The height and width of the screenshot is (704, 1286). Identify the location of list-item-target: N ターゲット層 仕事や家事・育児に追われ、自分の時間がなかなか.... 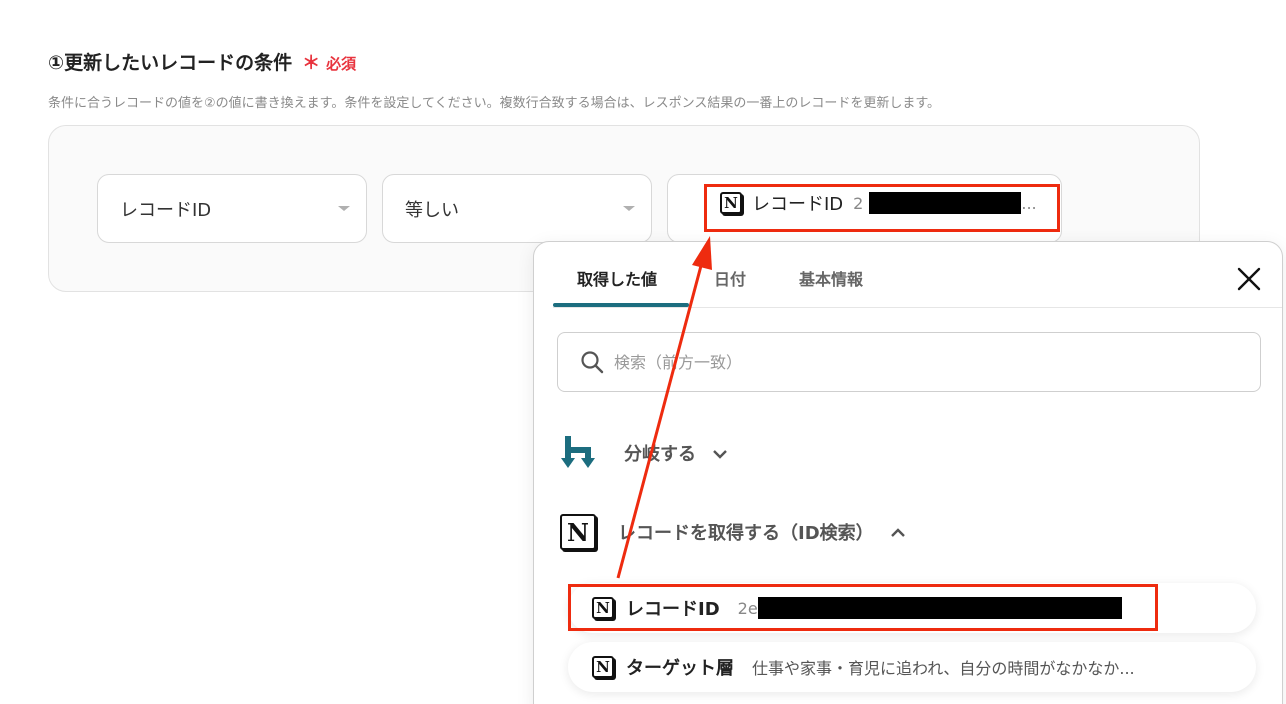
(912, 667).